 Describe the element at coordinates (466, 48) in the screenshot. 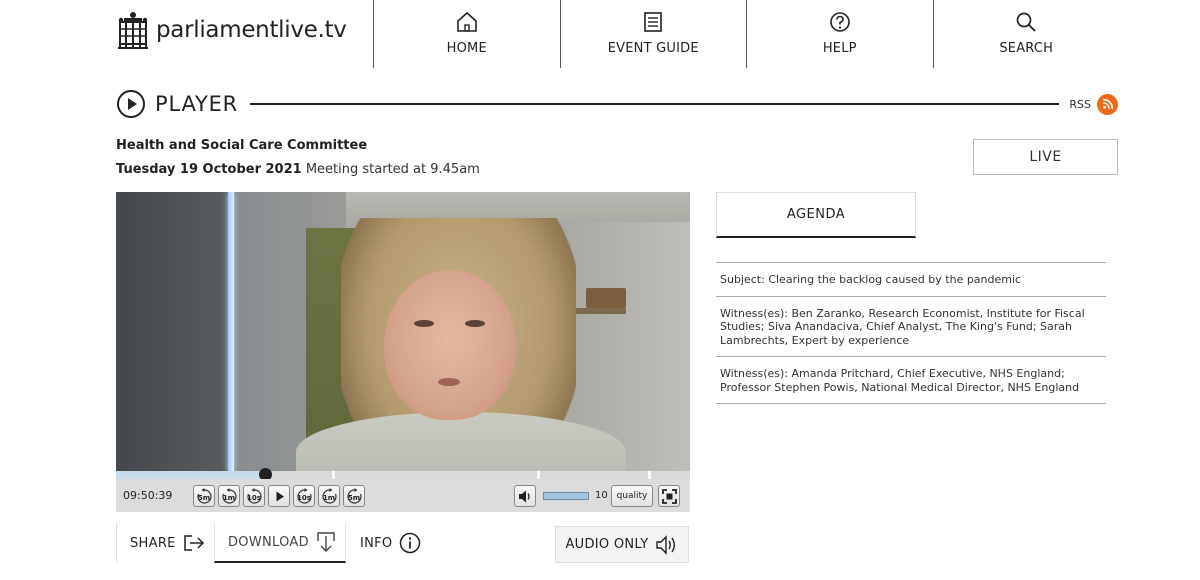

I see `nav-home-label: HOME` at that location.